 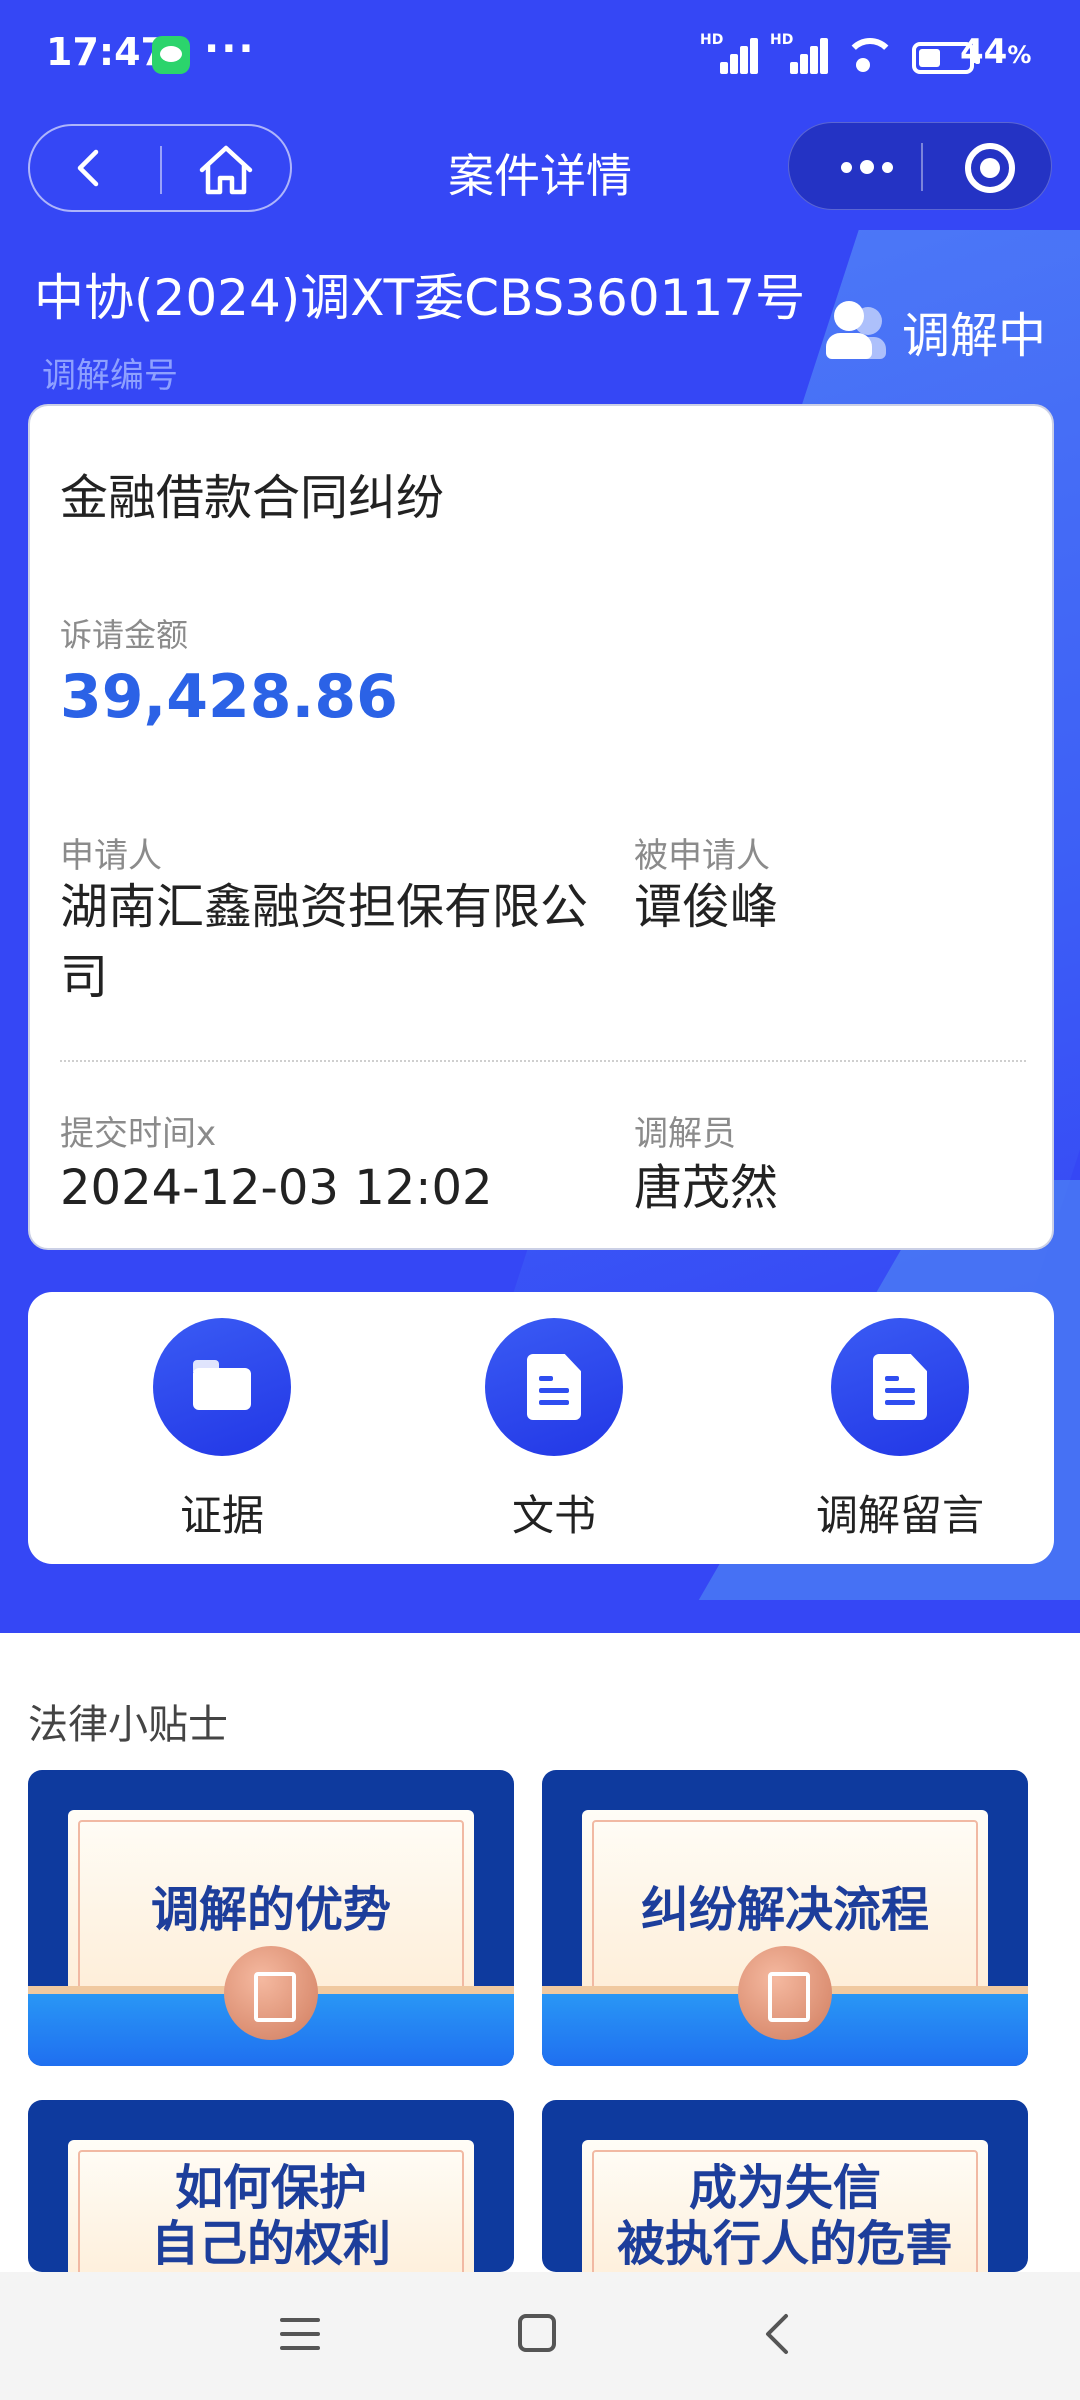 What do you see at coordinates (706, 907) in the screenshot?
I see `respondent-name: 谭俊峰` at bounding box center [706, 907].